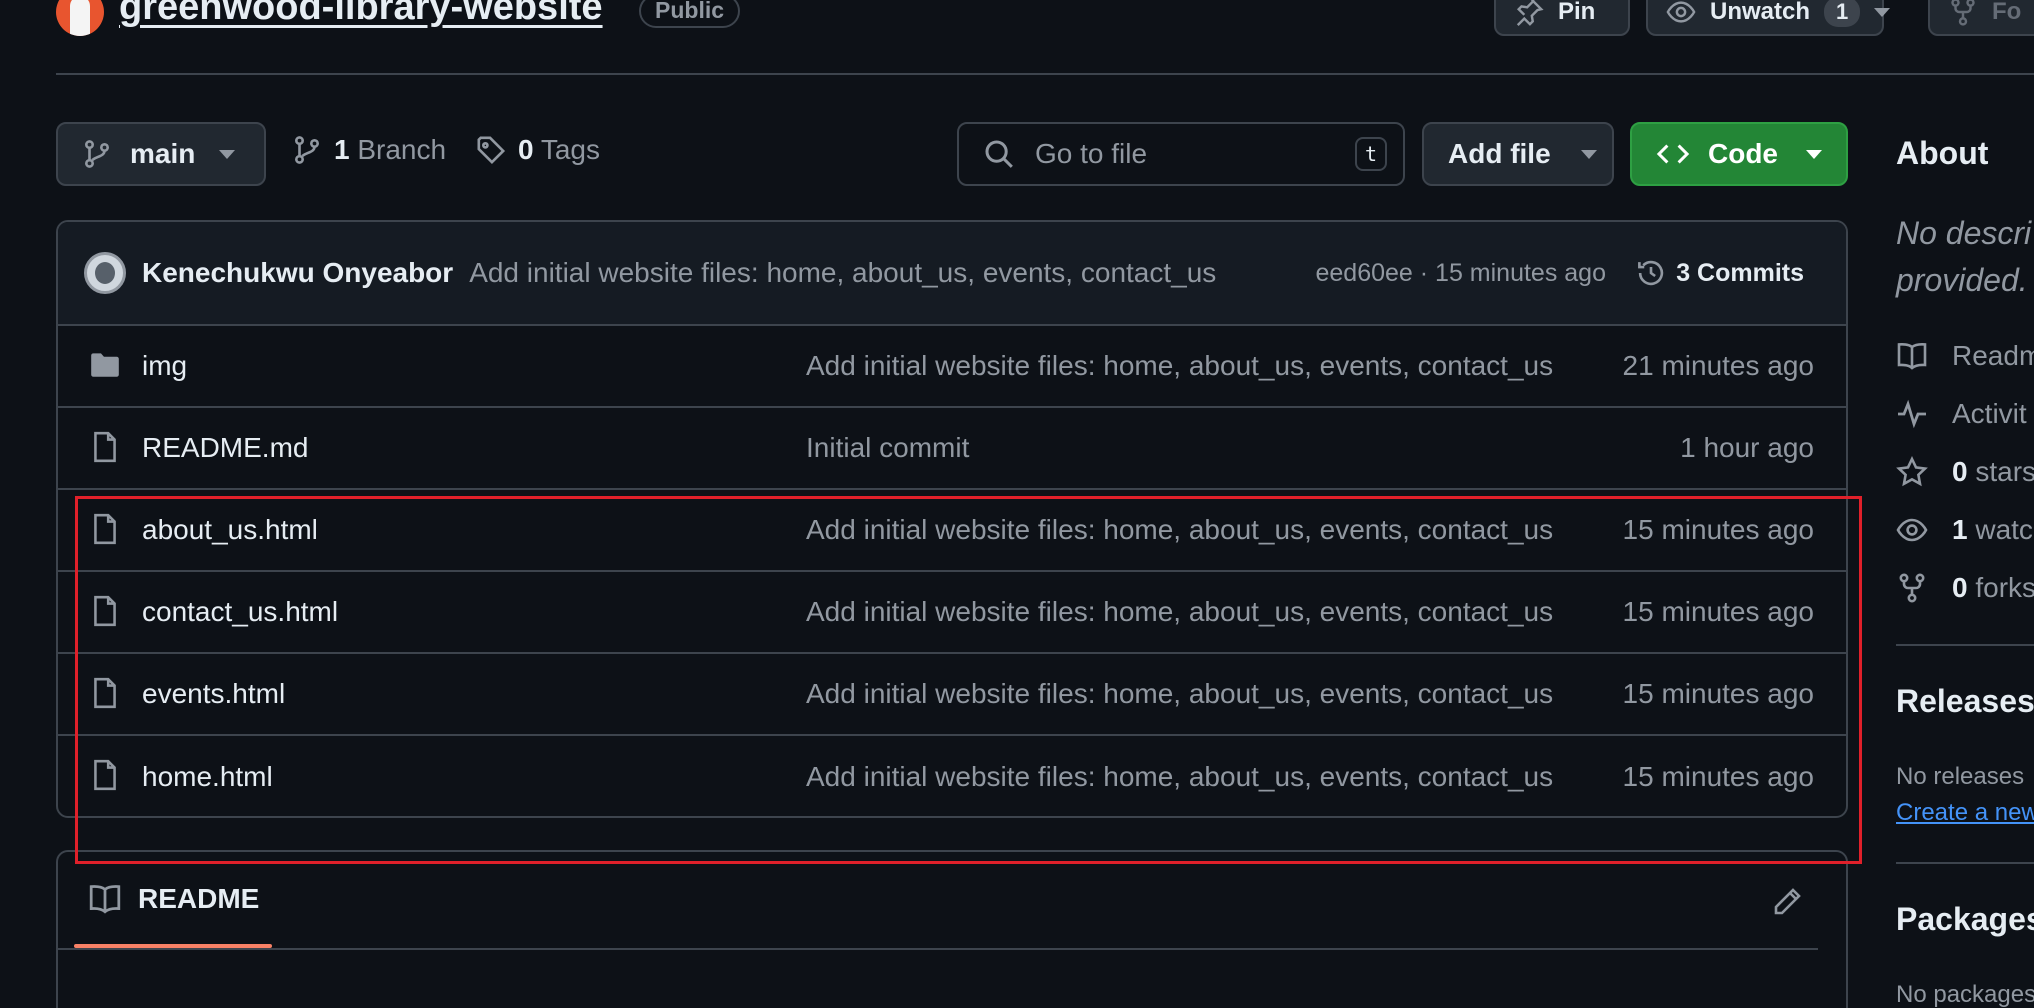  I want to click on unwatch-button: Unwatch 1, so click(1768, 18).